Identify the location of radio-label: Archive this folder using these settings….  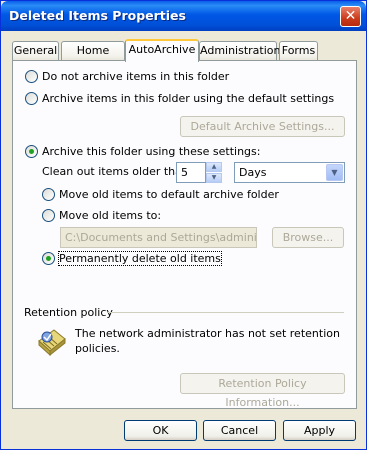
(151, 151).